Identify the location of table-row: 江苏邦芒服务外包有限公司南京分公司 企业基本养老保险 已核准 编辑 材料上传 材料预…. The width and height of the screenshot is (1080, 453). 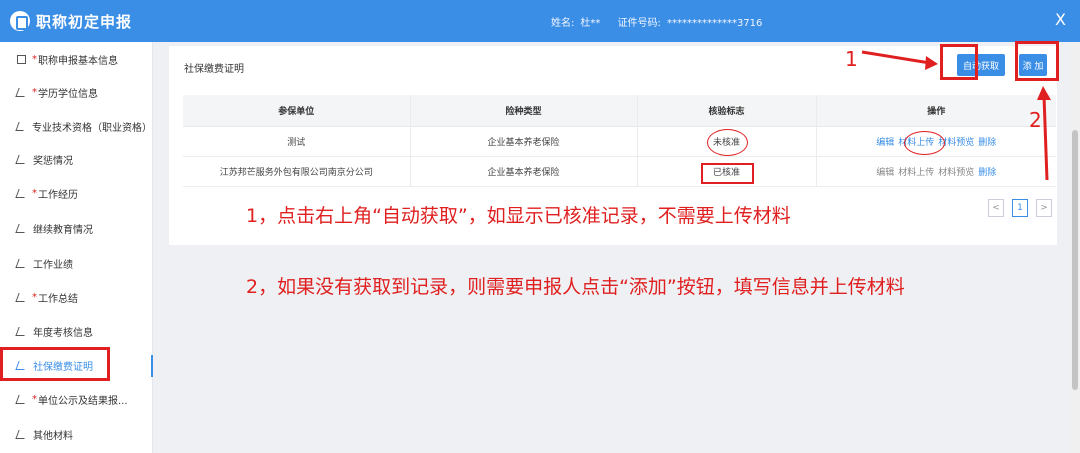
(619, 171).